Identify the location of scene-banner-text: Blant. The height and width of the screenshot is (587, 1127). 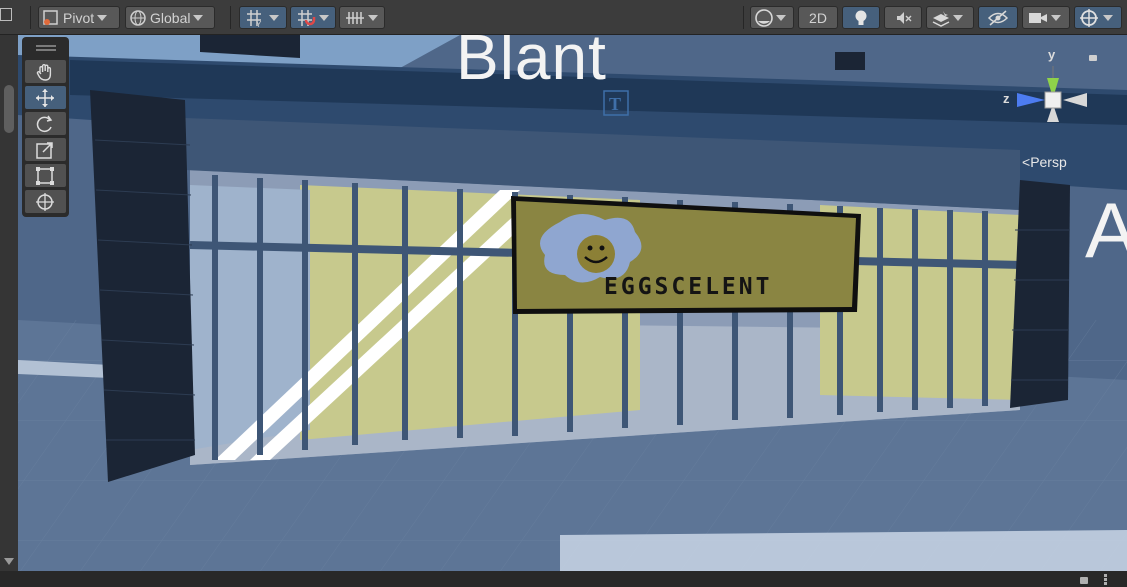
(531, 64).